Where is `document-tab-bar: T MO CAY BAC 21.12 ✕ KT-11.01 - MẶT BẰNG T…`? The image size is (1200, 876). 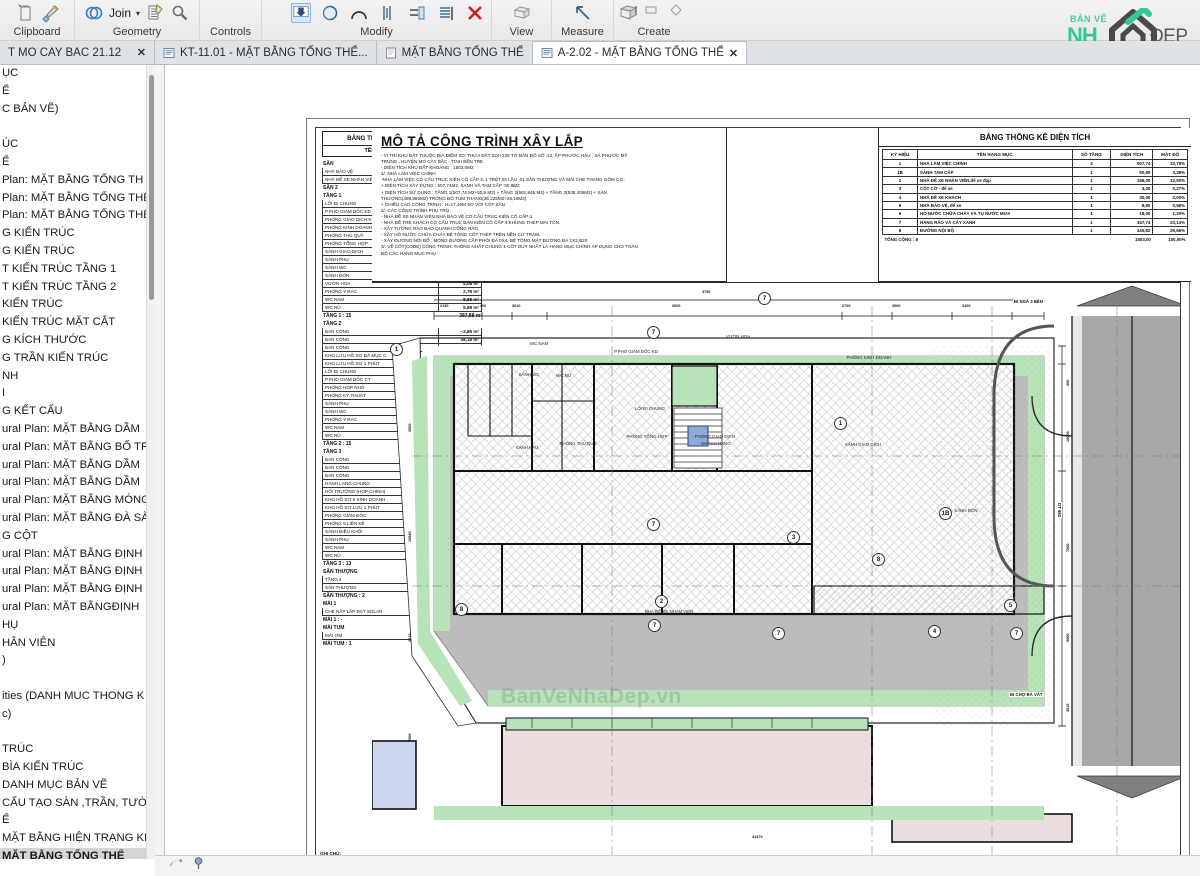 document-tab-bar: T MO CAY BAC 21.12 ✕ KT-11.01 - MẶT BẰNG T… is located at coordinates (600, 53).